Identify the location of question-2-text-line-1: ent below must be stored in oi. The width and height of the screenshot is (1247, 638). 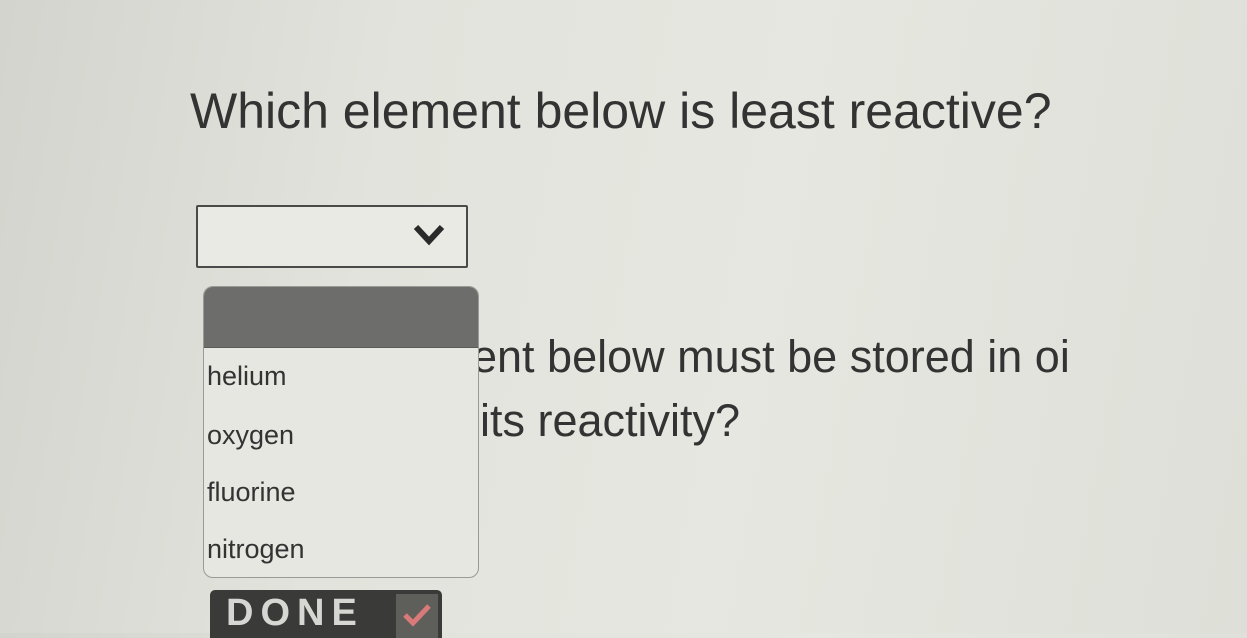
(771, 356).